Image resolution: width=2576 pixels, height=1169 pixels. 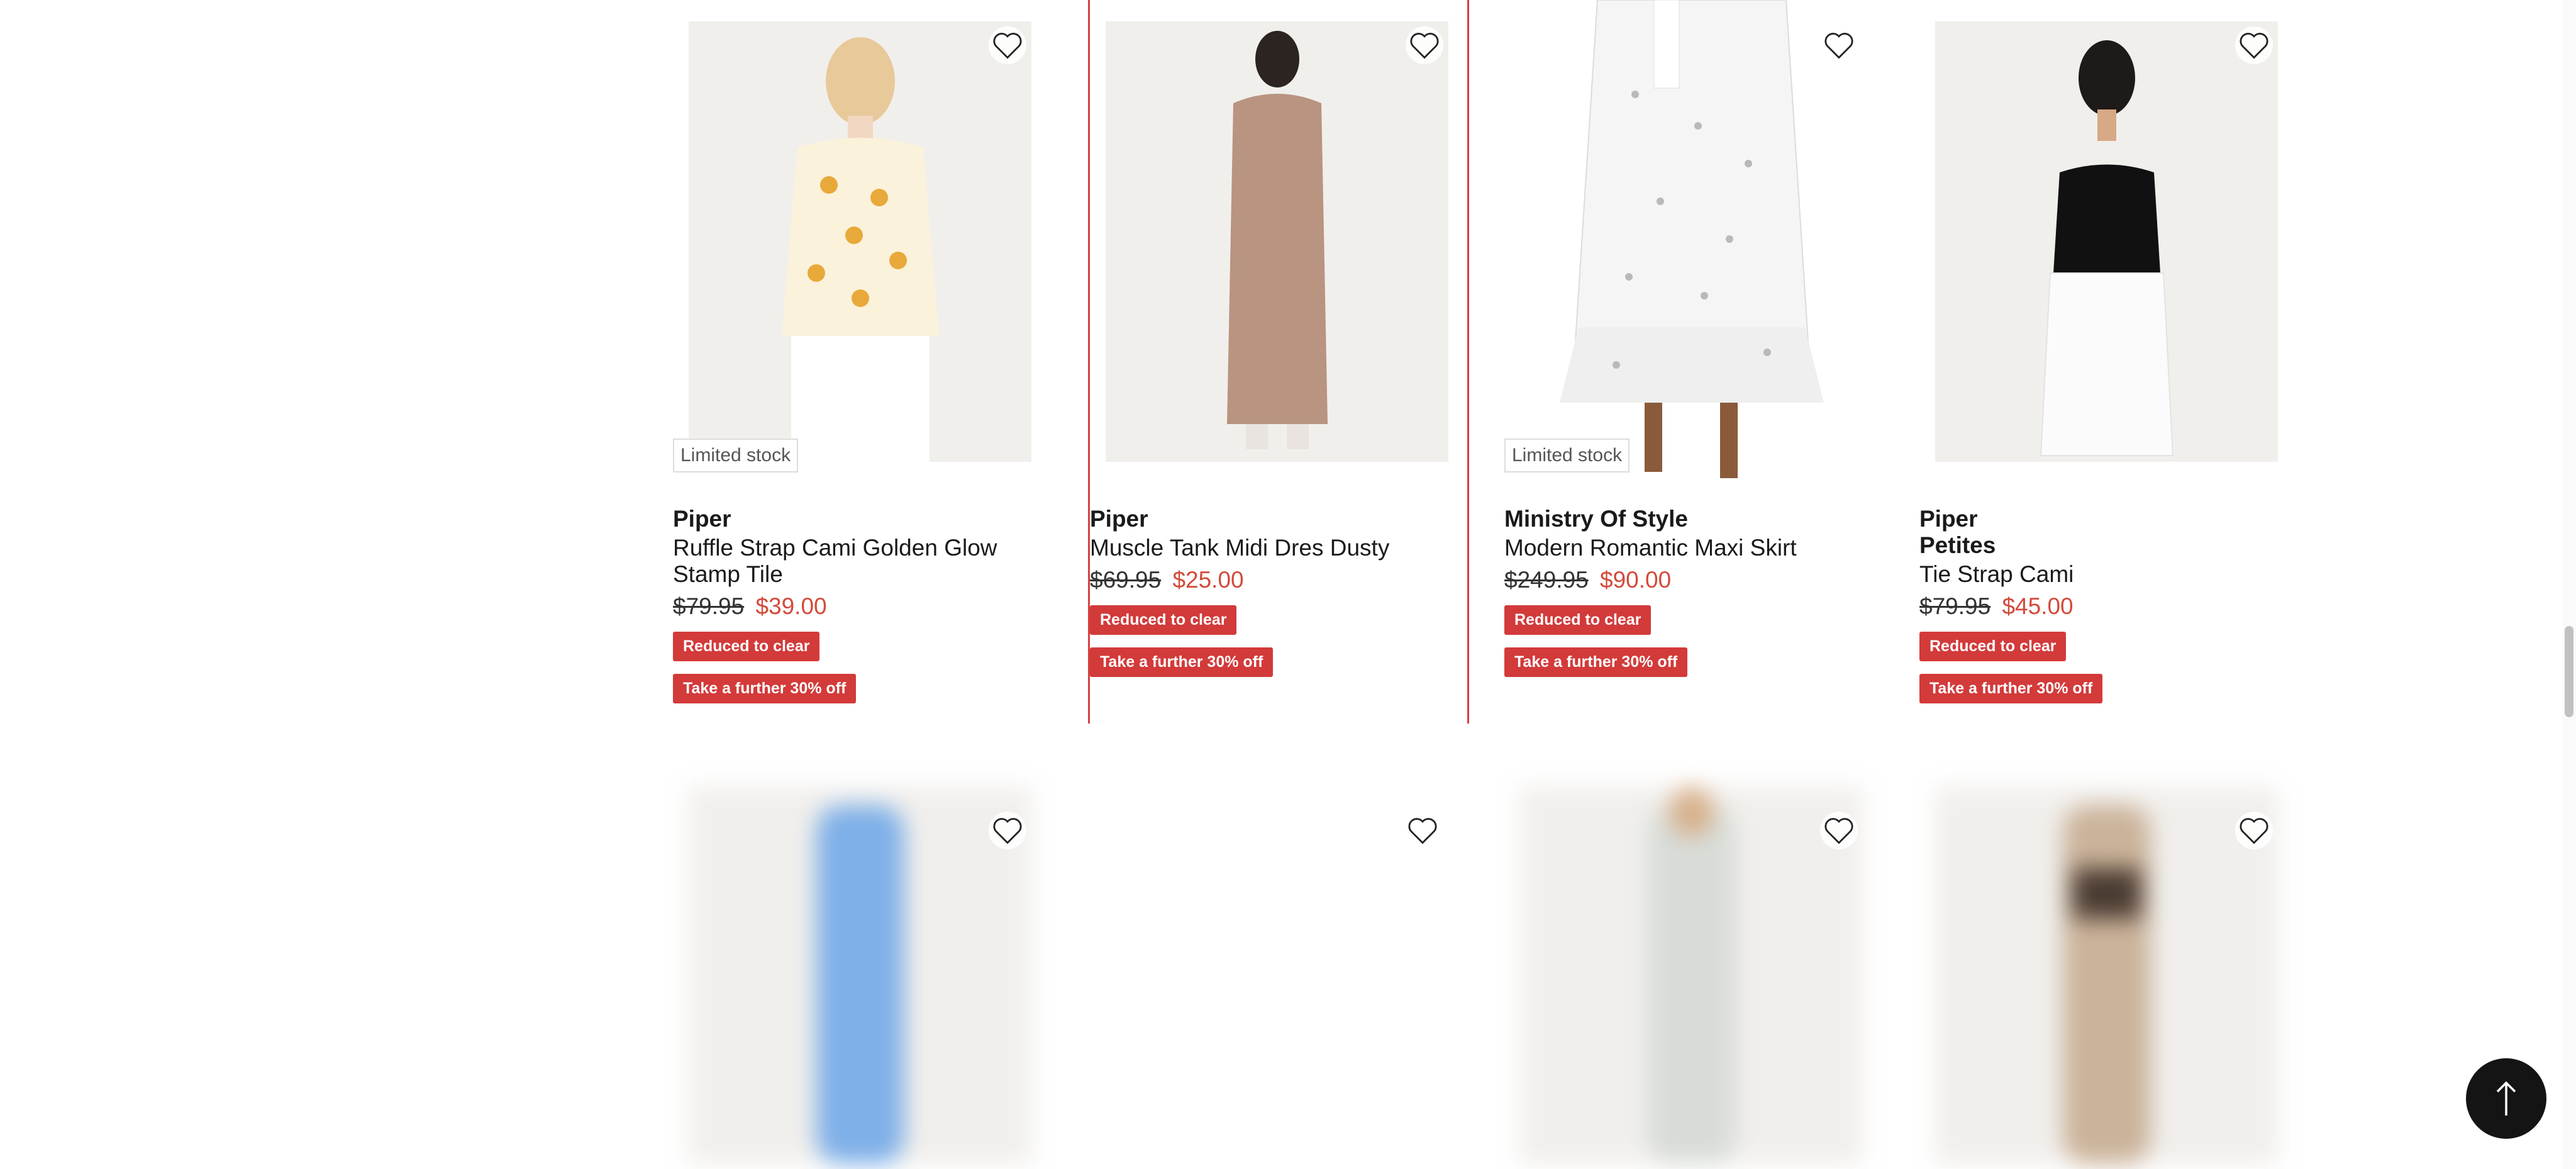 I want to click on arrow-up-icon, so click(x=2506, y=1099).